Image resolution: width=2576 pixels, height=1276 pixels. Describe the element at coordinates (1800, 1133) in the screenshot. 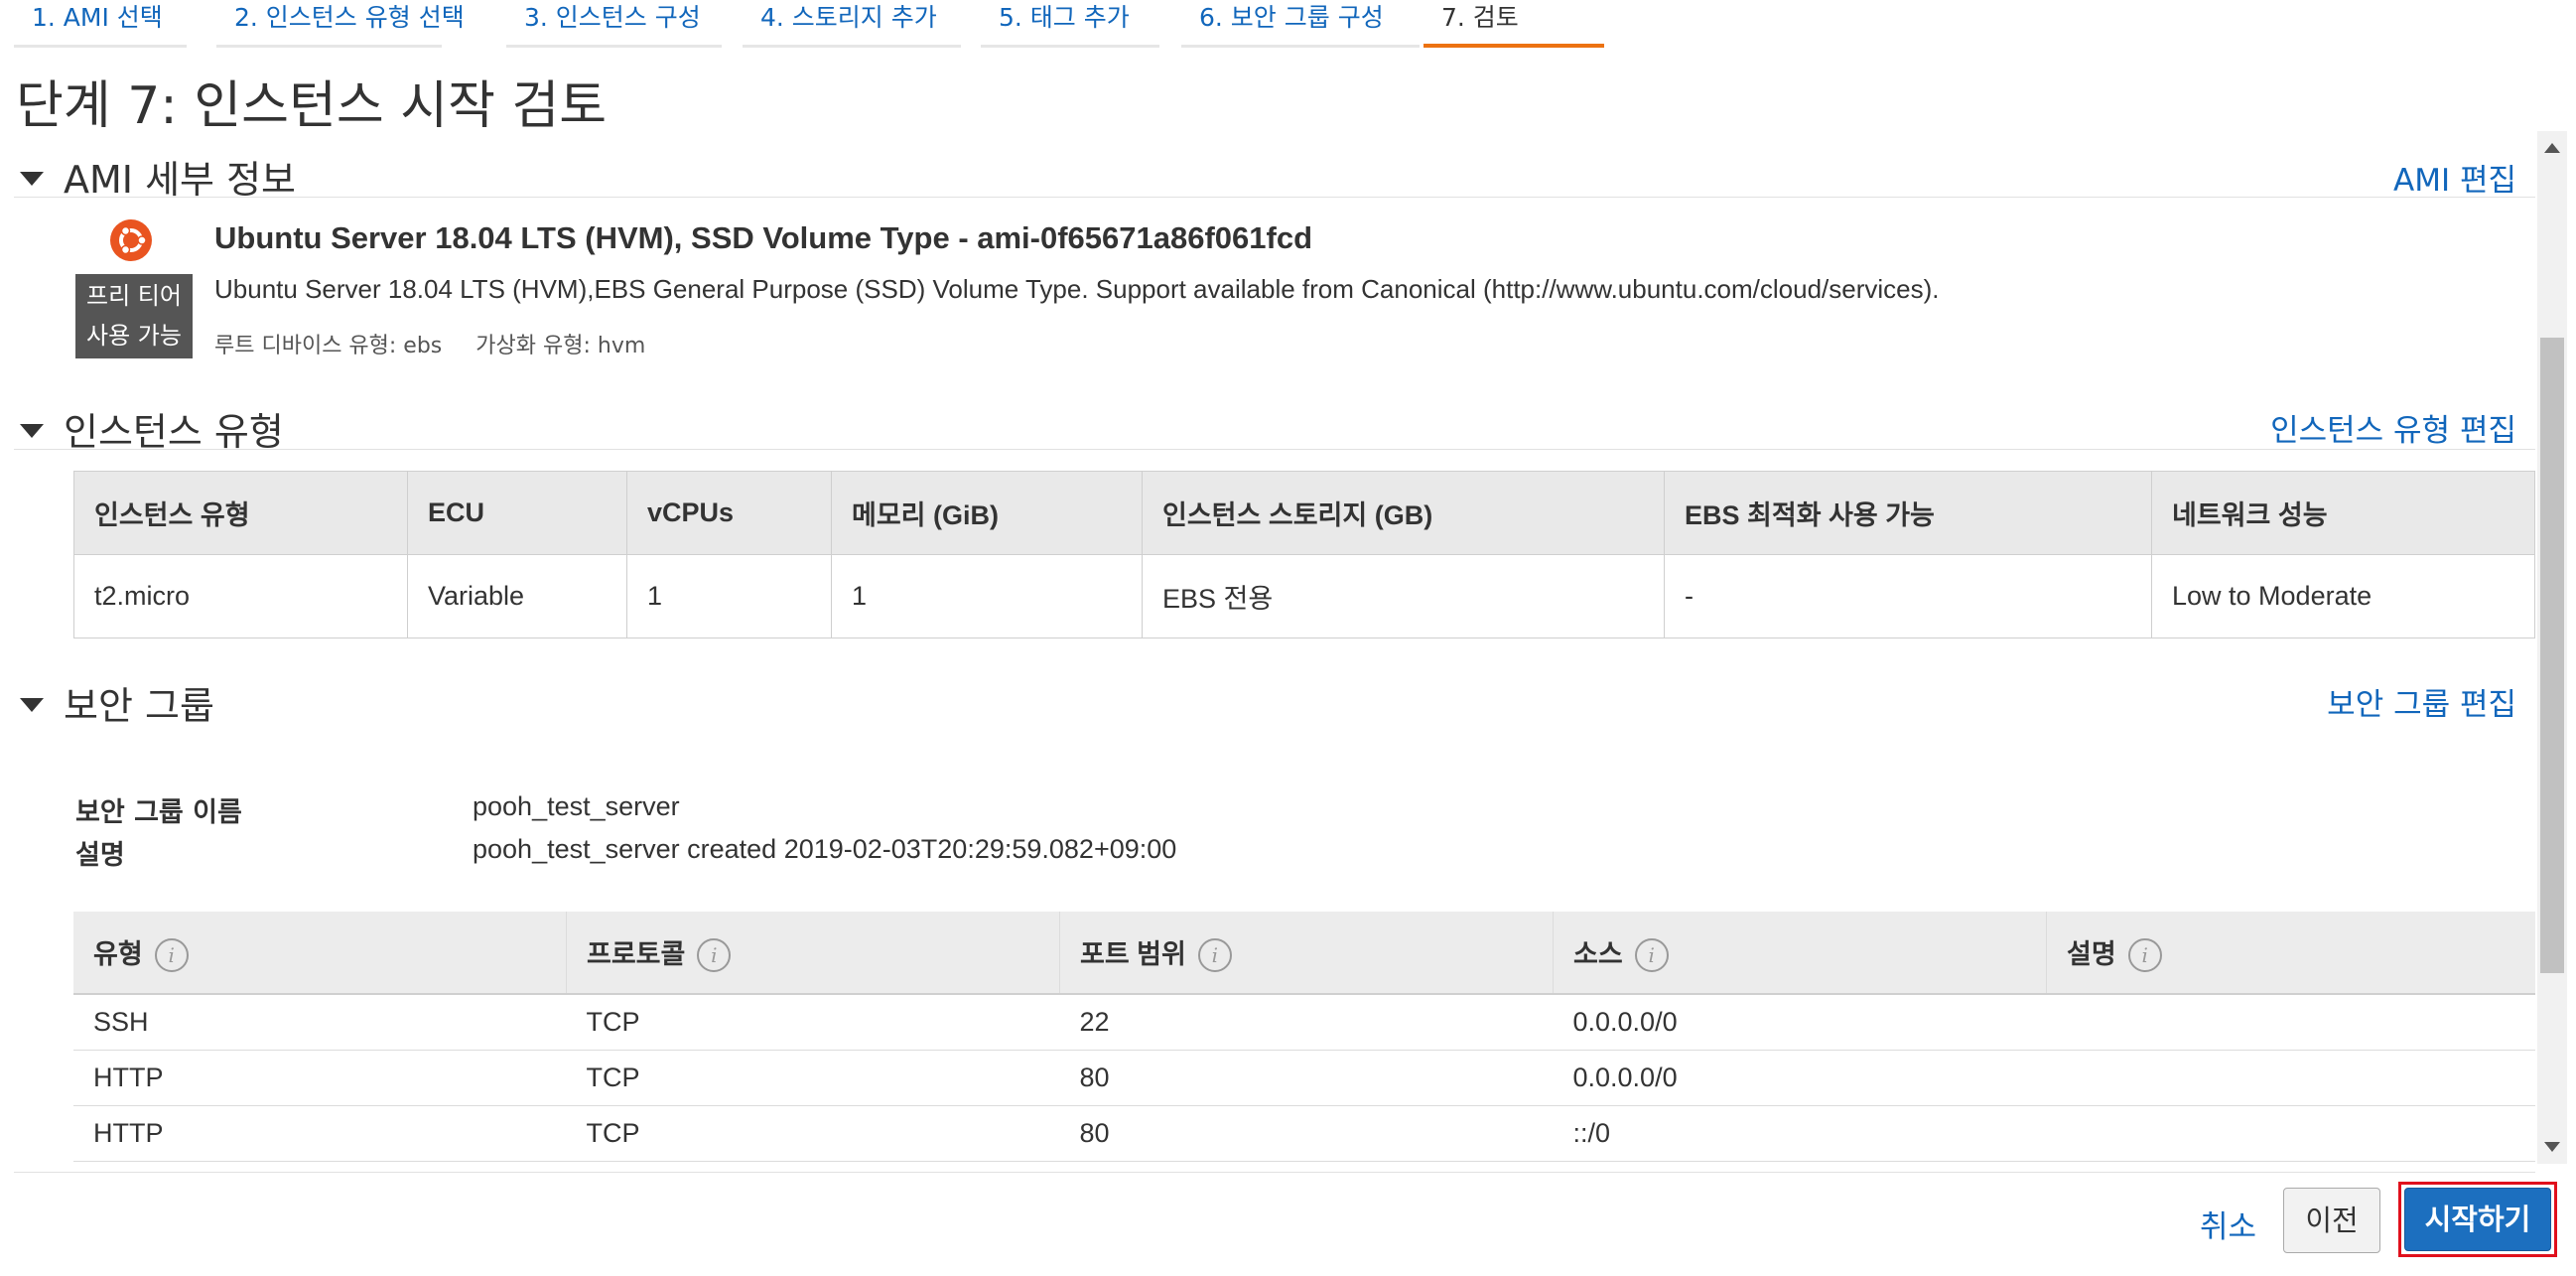

I see `table-cell: ::/0` at that location.